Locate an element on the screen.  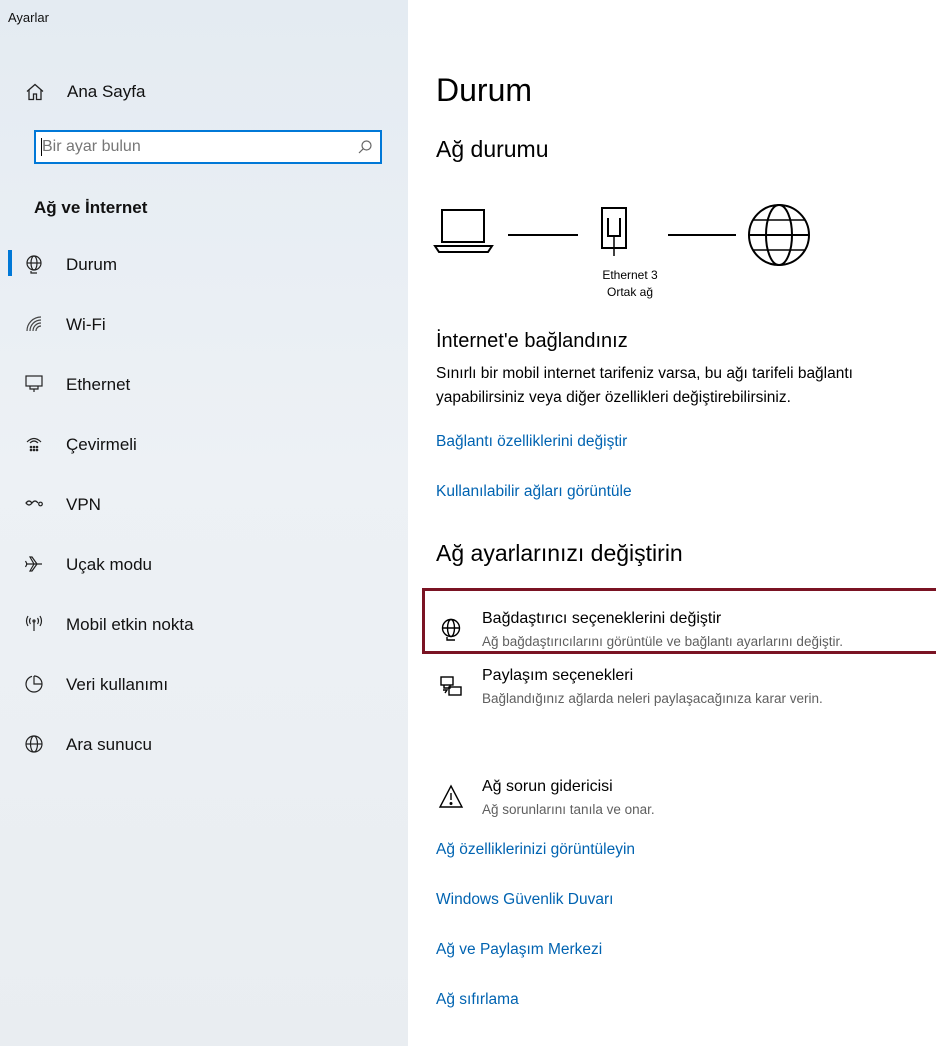
hotspot-icon is located at coordinates (34, 624).